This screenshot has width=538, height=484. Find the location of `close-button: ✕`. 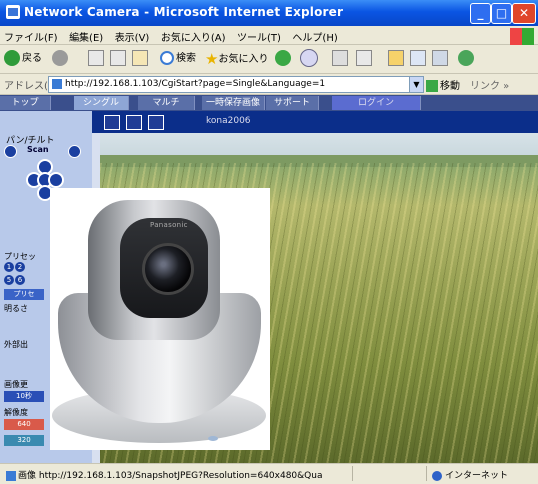

close-button: ✕ is located at coordinates (524, 13).